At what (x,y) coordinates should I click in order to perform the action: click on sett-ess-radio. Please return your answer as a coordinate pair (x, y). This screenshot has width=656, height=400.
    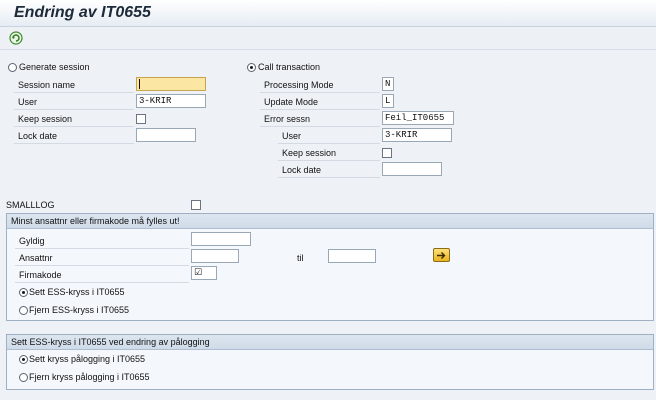
    Looking at the image, I should click on (23, 292).